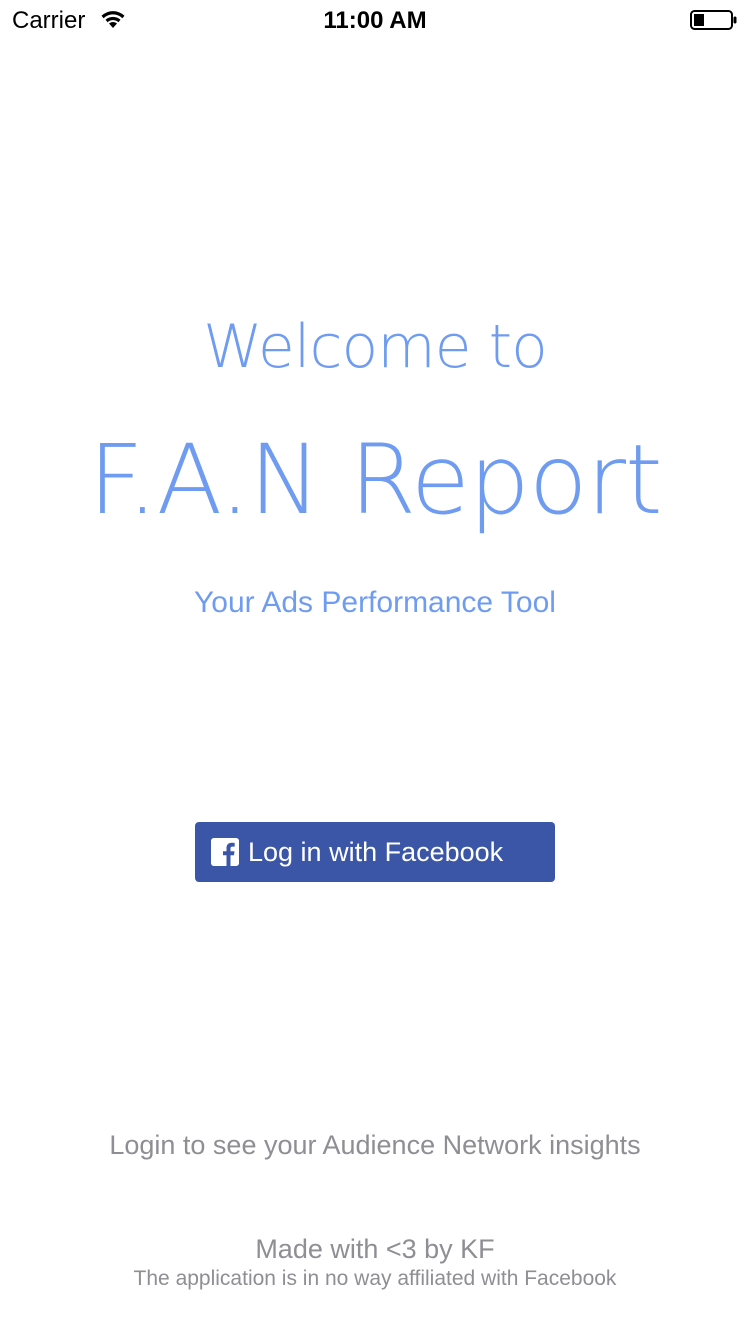 Image resolution: width=750 pixels, height=1334 pixels. I want to click on facebook-login-button: Log in with Facebook, so click(375, 852).